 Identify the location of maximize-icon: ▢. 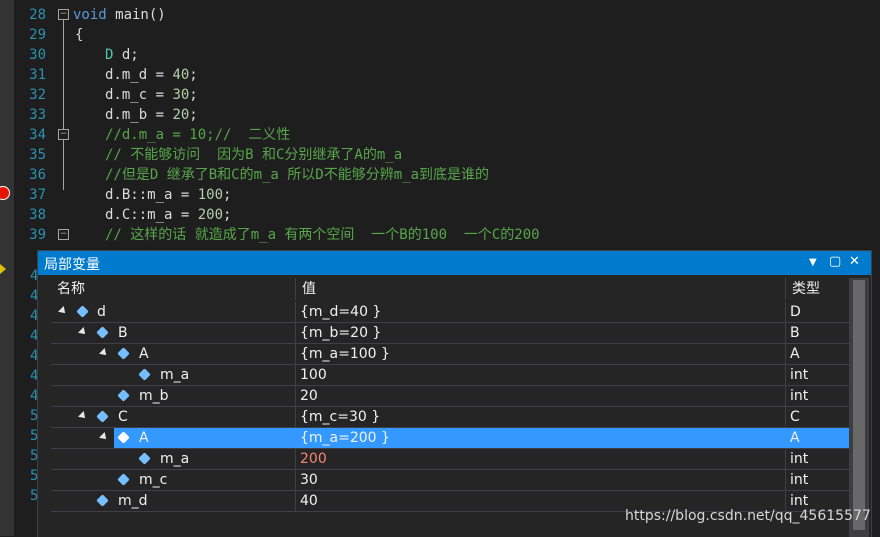
(835, 261).